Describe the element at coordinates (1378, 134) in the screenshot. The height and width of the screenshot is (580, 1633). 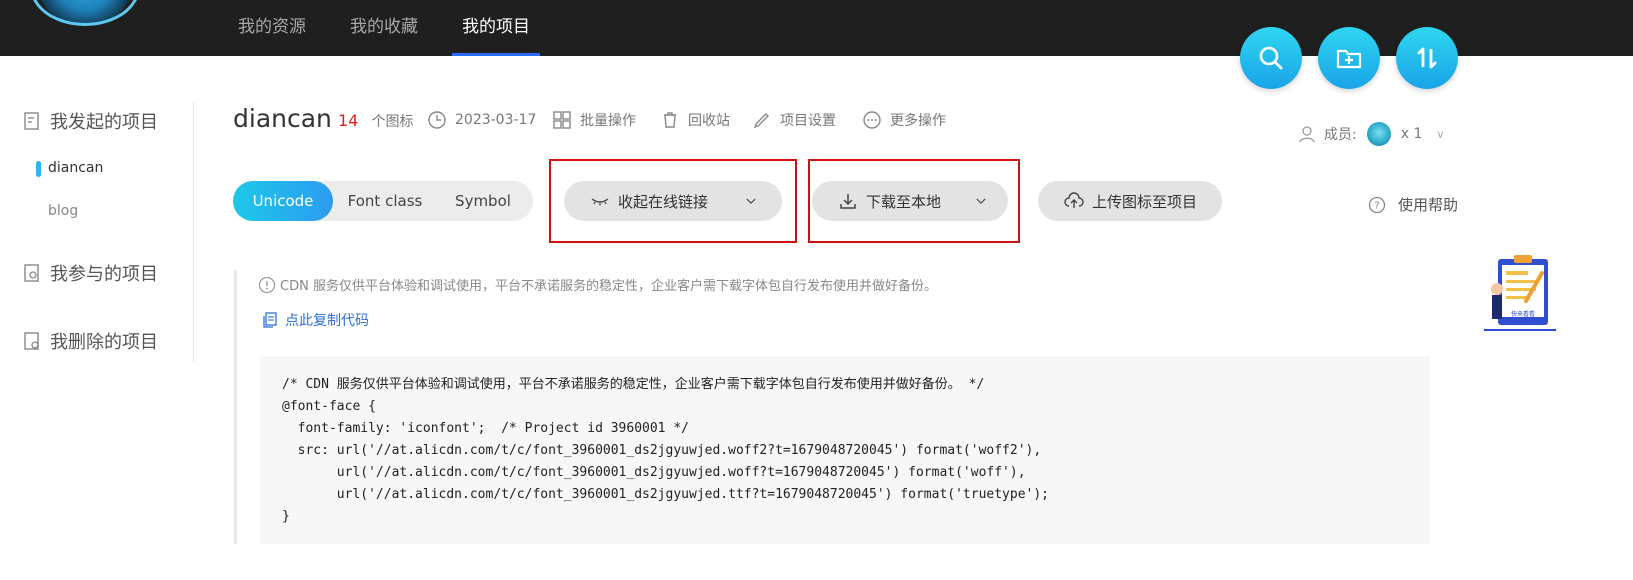
I see `member-avatar` at that location.